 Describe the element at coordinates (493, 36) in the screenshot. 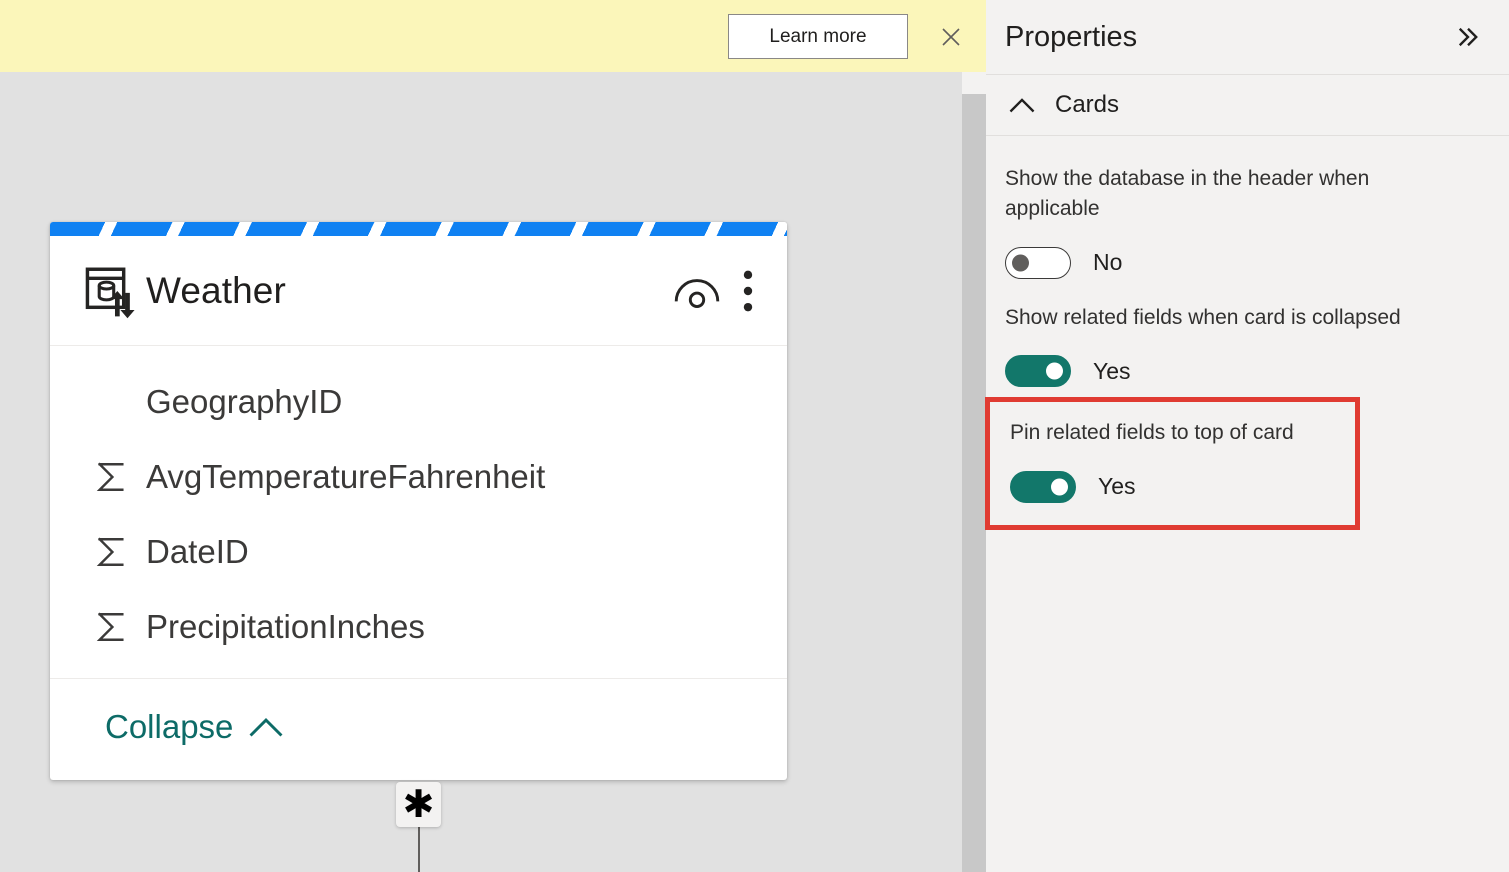

I see `notification-banner: Learn more` at that location.